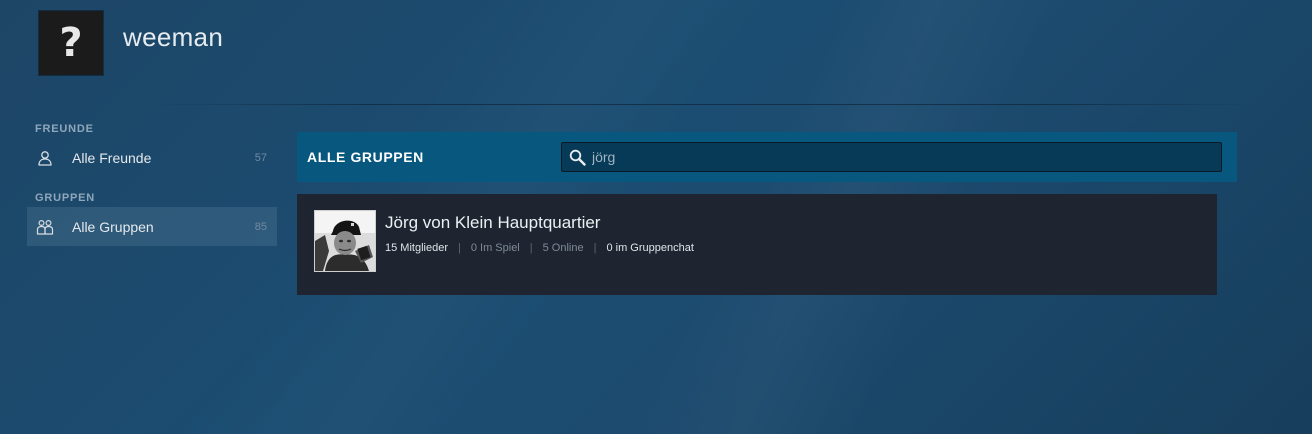  I want to click on sidebar-item-label: Alle Gruppen, so click(113, 226).